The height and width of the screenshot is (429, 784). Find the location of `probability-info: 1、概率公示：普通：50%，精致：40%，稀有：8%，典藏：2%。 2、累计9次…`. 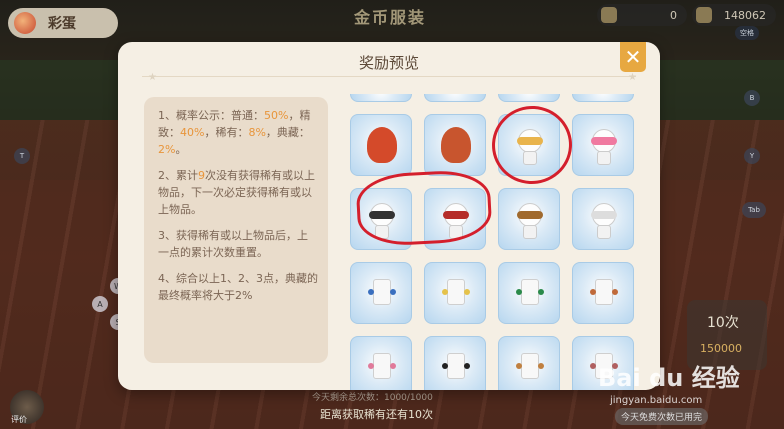

probability-info: 1、概率公示：普通：50%，精致：40%，稀有：8%，典藏：2%。 2、累计9次… is located at coordinates (236, 230).